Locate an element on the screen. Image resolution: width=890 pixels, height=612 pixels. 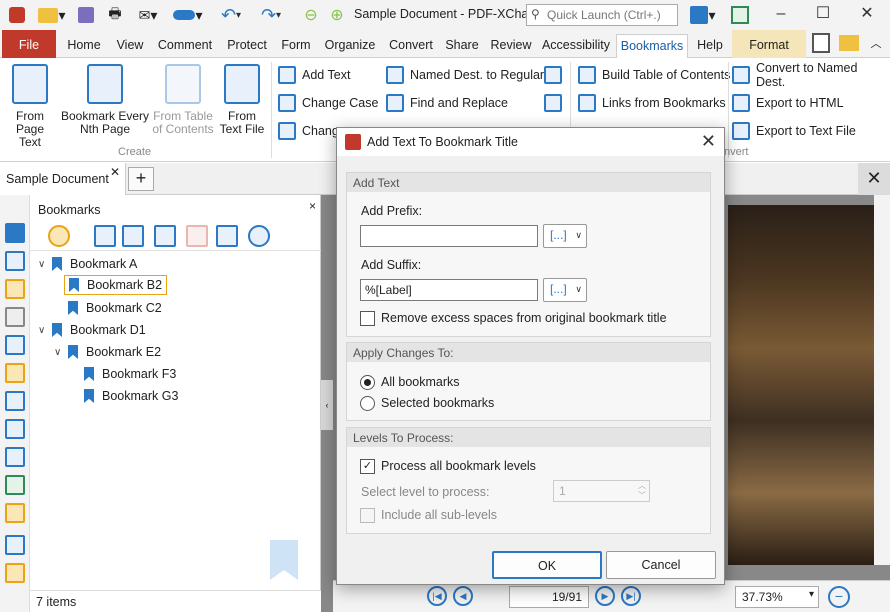
forward-icon: ⊕ is located at coordinates (337, 15).